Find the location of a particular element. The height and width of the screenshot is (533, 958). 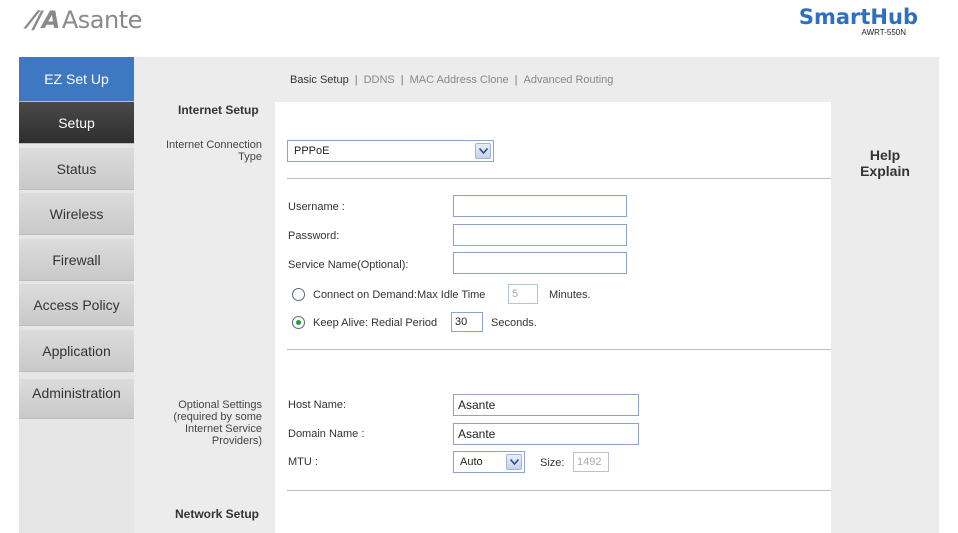

sidebar-item-application: Application is located at coordinates (76, 351).